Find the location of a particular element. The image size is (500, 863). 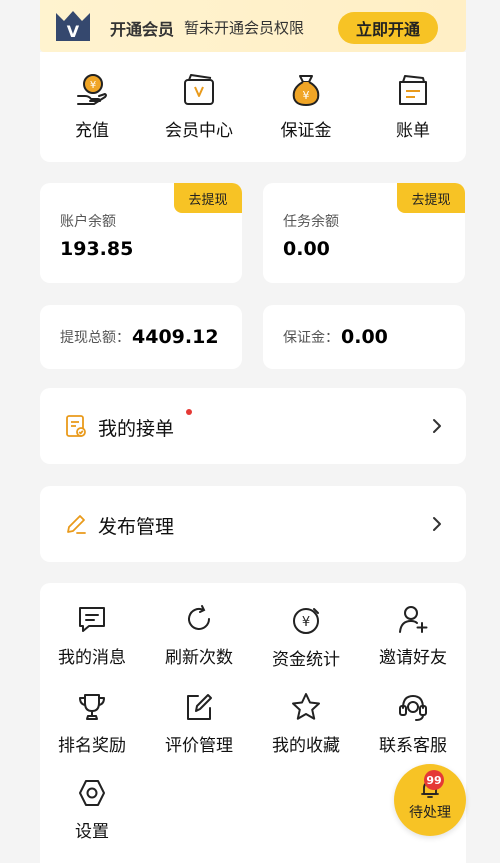

grid-item-messages: 我的消息 is located at coordinates (92, 635).